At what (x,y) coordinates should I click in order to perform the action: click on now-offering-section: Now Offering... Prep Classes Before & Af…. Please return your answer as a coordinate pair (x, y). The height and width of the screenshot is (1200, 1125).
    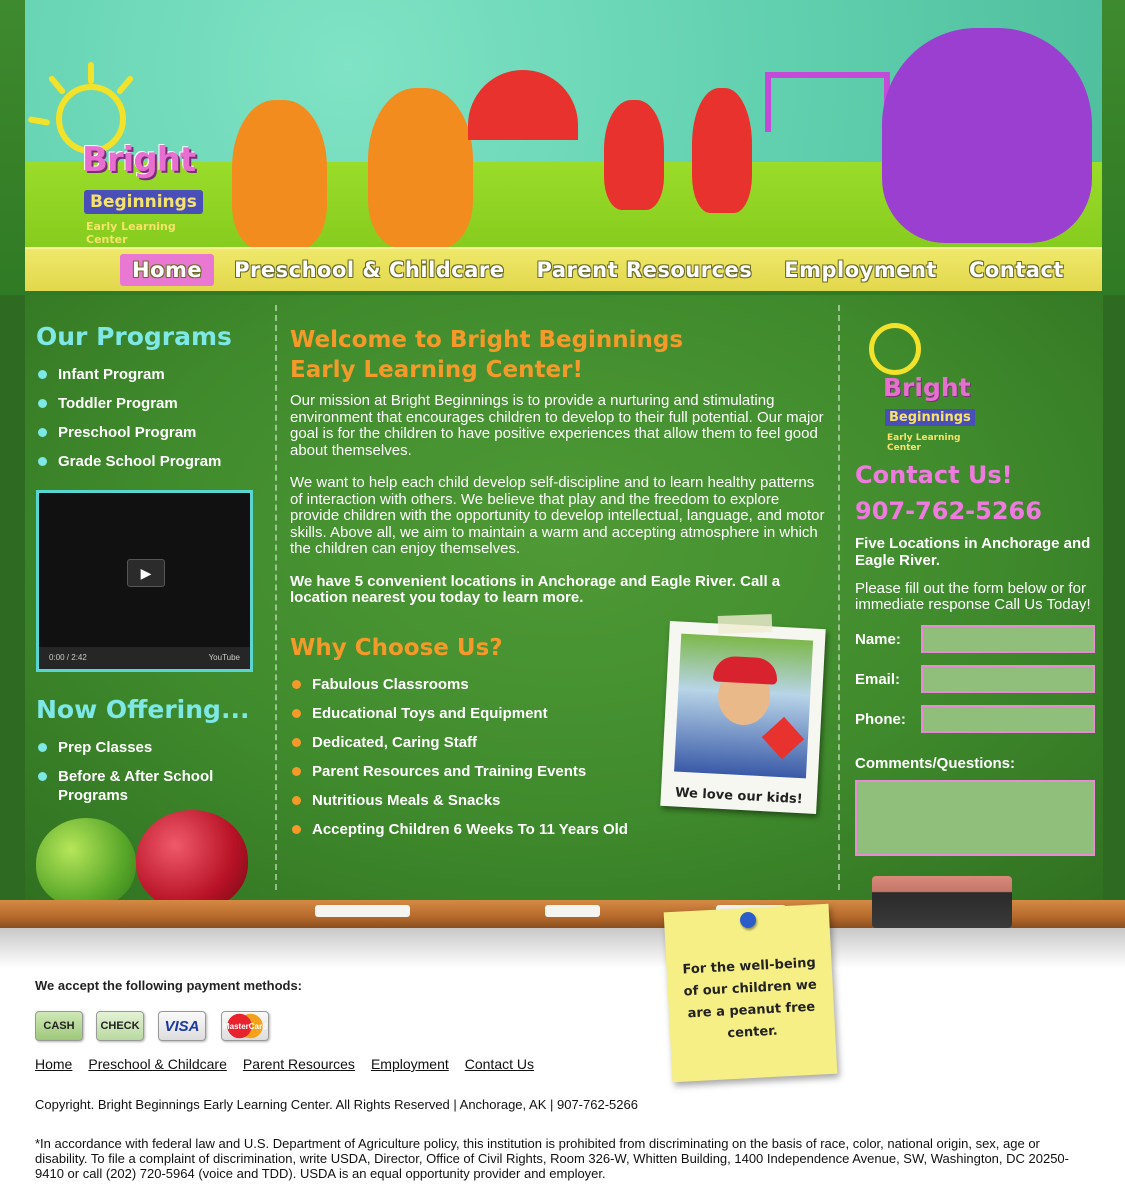
    Looking at the image, I should click on (151, 755).